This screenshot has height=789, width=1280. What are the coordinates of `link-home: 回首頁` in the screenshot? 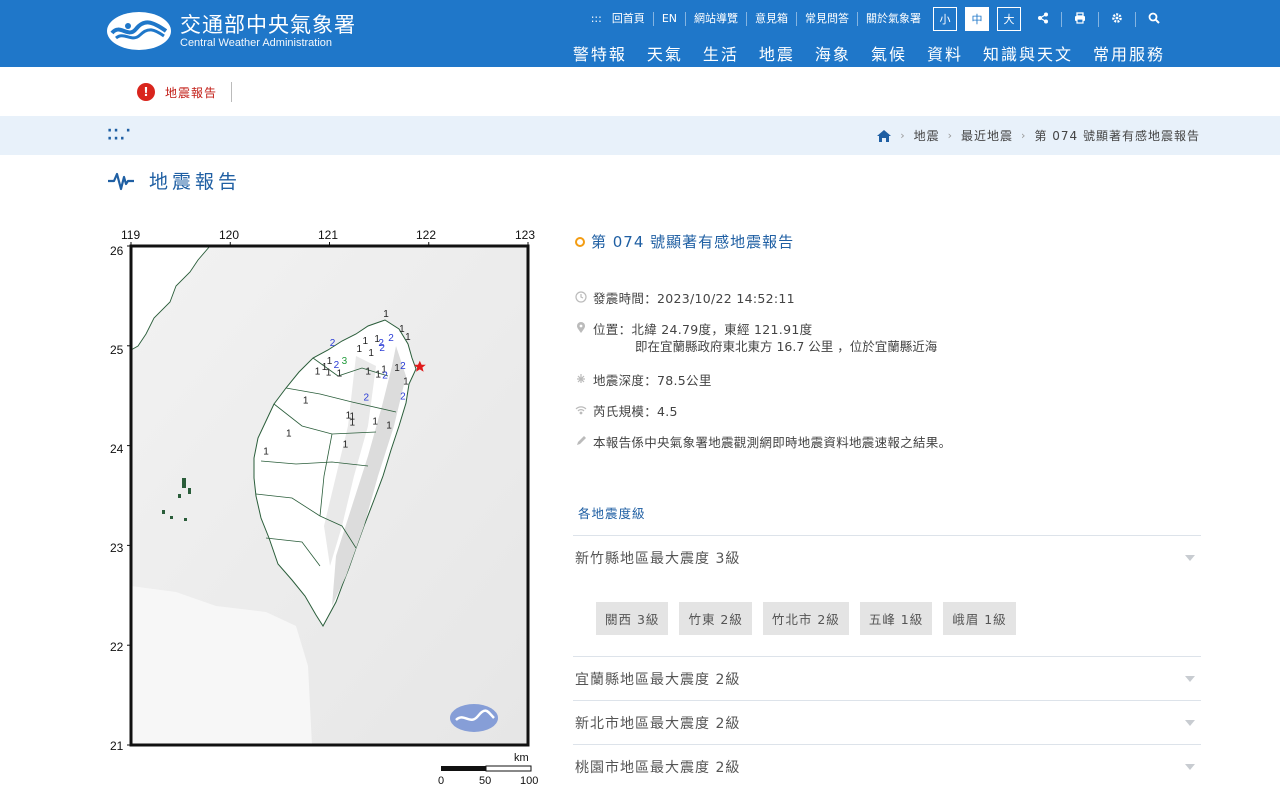 It's located at (629, 19).